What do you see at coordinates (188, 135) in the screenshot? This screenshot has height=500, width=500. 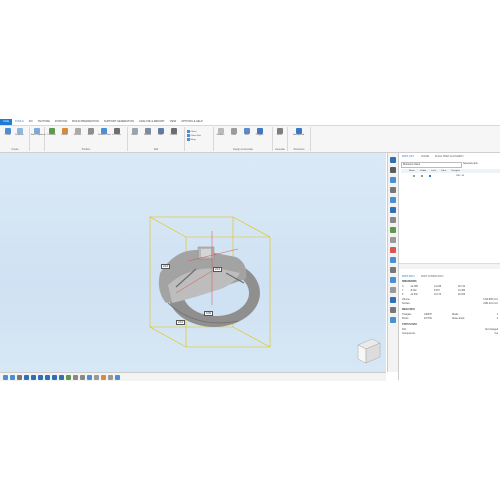 I see `offset-part-icon` at bounding box center [188, 135].